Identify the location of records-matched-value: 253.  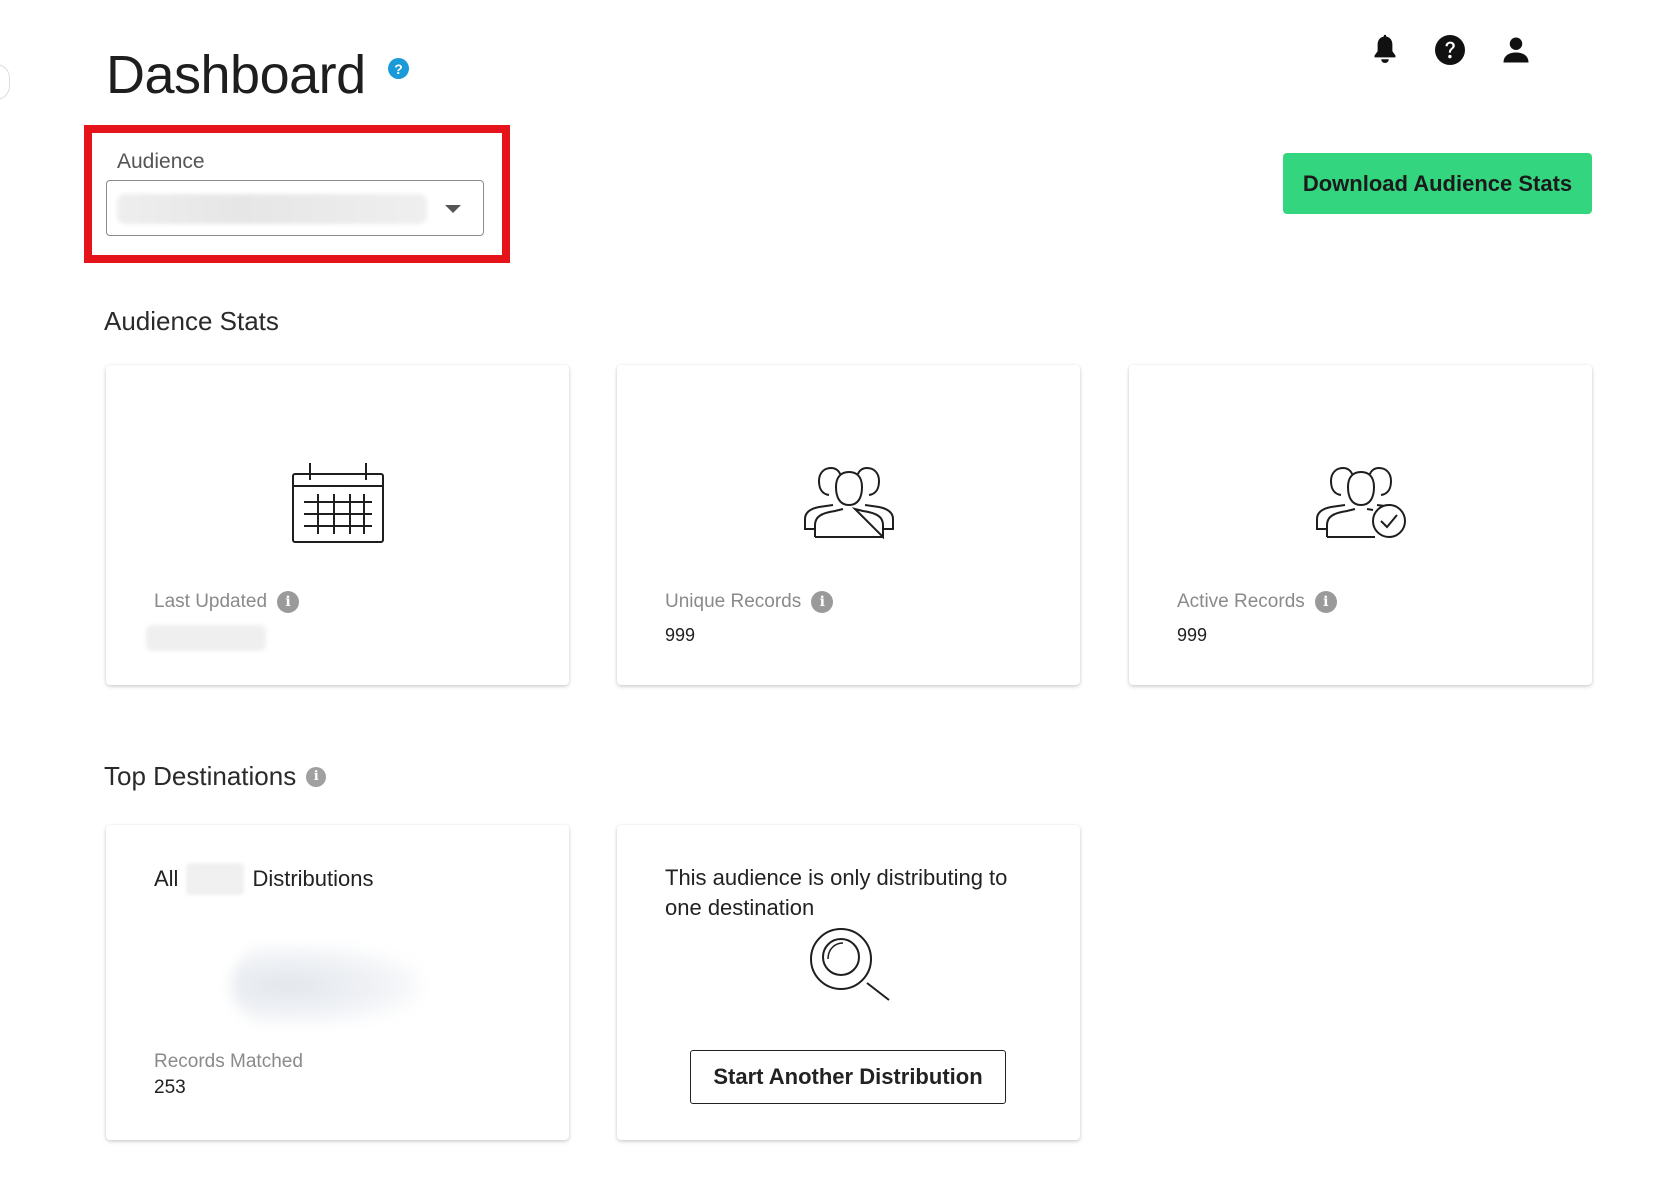
(170, 1087).